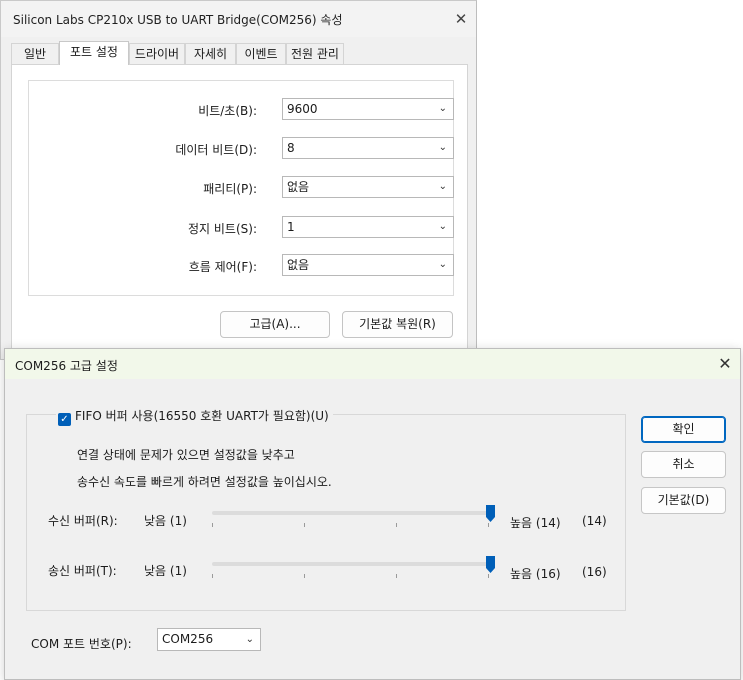 Image resolution: width=743 pixels, height=680 pixels. I want to click on advanced-close-icon: ✕, so click(725, 364).